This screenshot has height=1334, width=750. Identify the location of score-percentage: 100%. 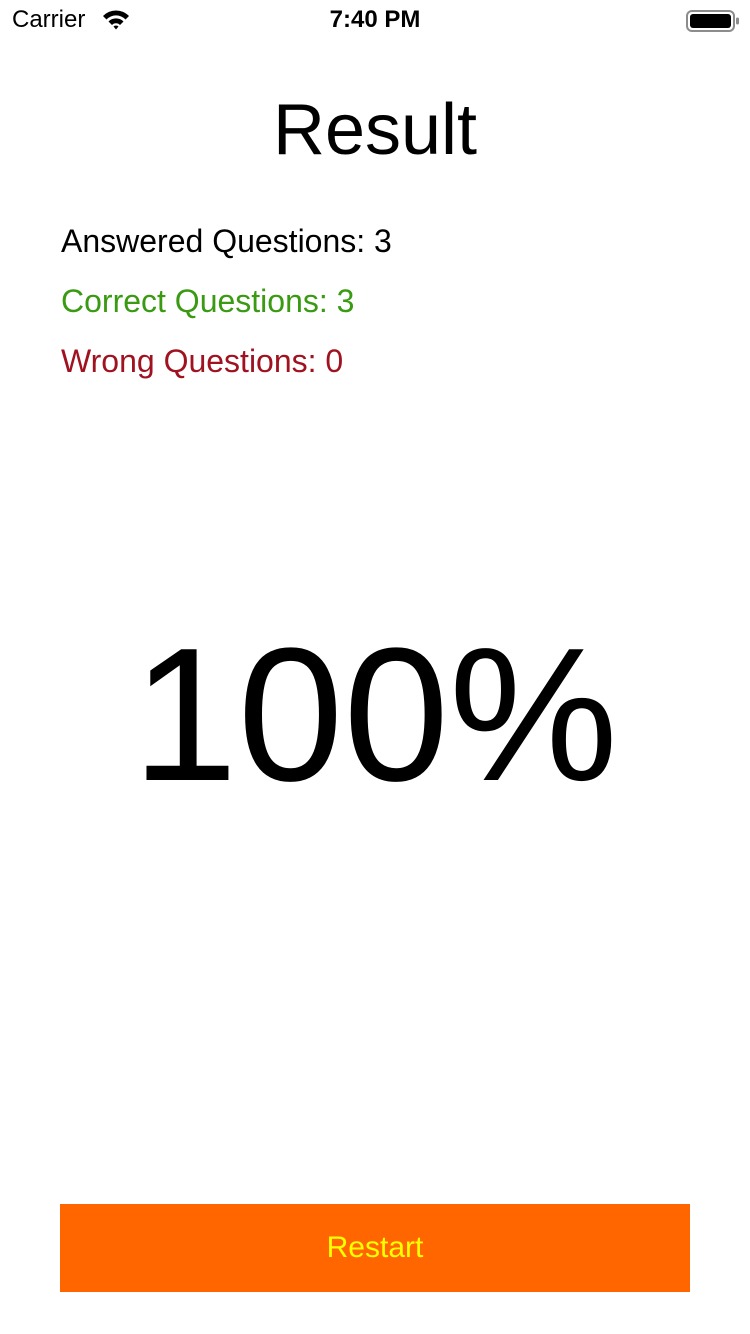
(375, 715).